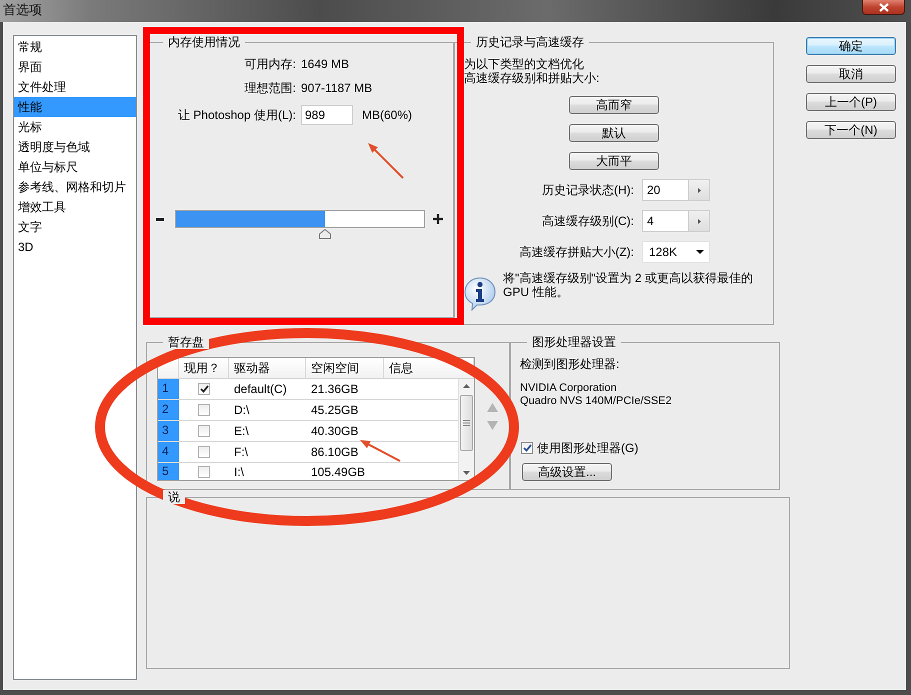 The height and width of the screenshot is (695, 911). What do you see at coordinates (168, 389) in the screenshot?
I see `row-number: 1` at bounding box center [168, 389].